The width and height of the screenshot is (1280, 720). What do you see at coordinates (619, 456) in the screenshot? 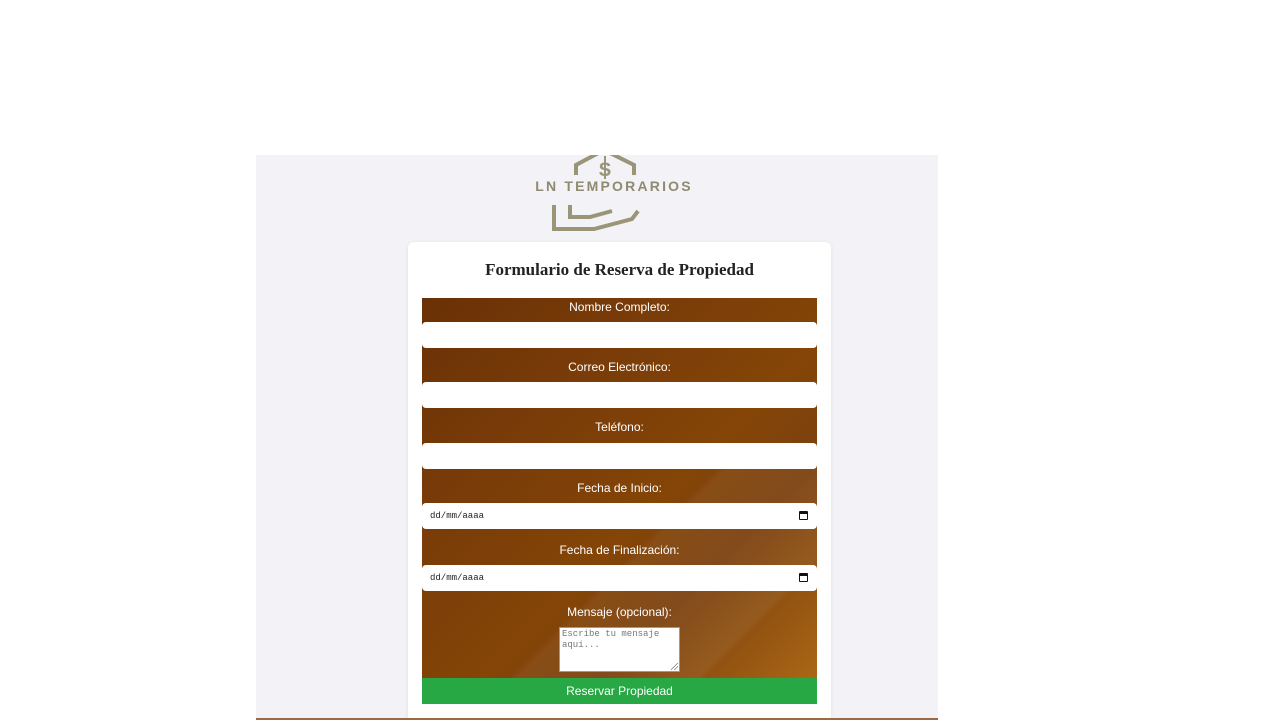
I see `phone-input` at bounding box center [619, 456].